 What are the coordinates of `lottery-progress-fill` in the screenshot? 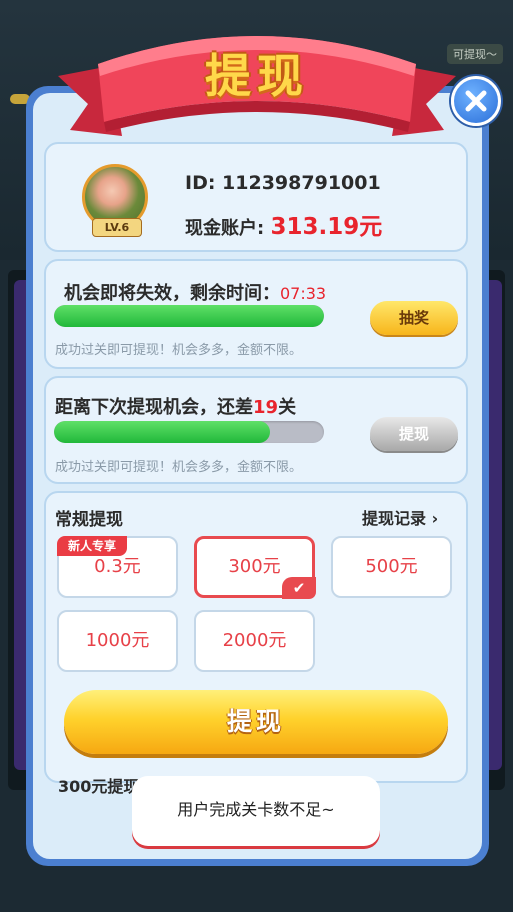 It's located at (189, 316).